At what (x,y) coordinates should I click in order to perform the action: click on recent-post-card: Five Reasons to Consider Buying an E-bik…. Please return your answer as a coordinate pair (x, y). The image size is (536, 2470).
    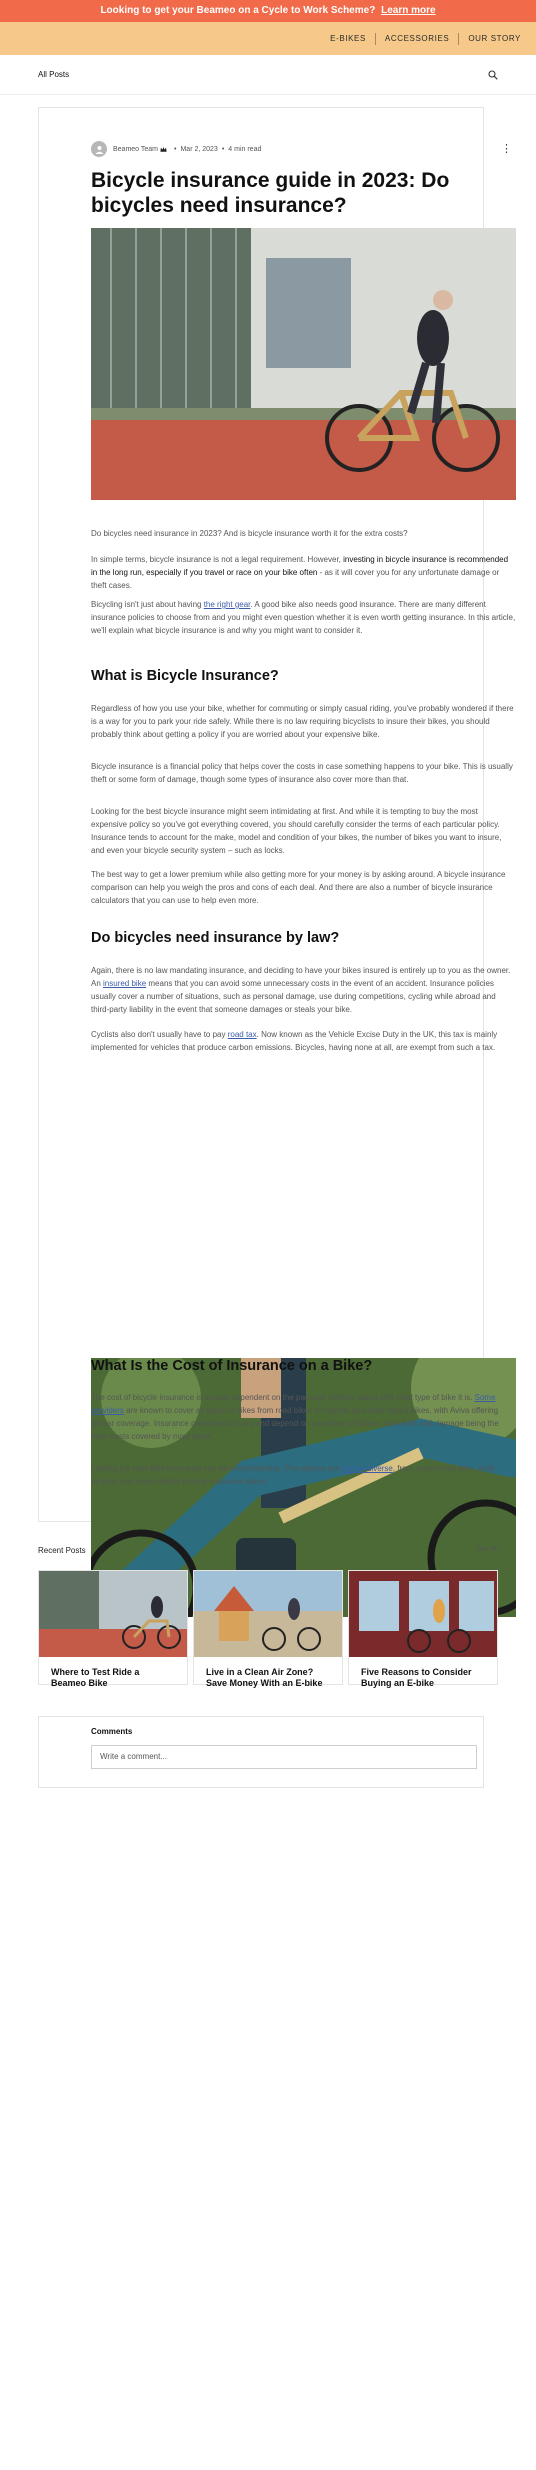
    Looking at the image, I should click on (423, 1629).